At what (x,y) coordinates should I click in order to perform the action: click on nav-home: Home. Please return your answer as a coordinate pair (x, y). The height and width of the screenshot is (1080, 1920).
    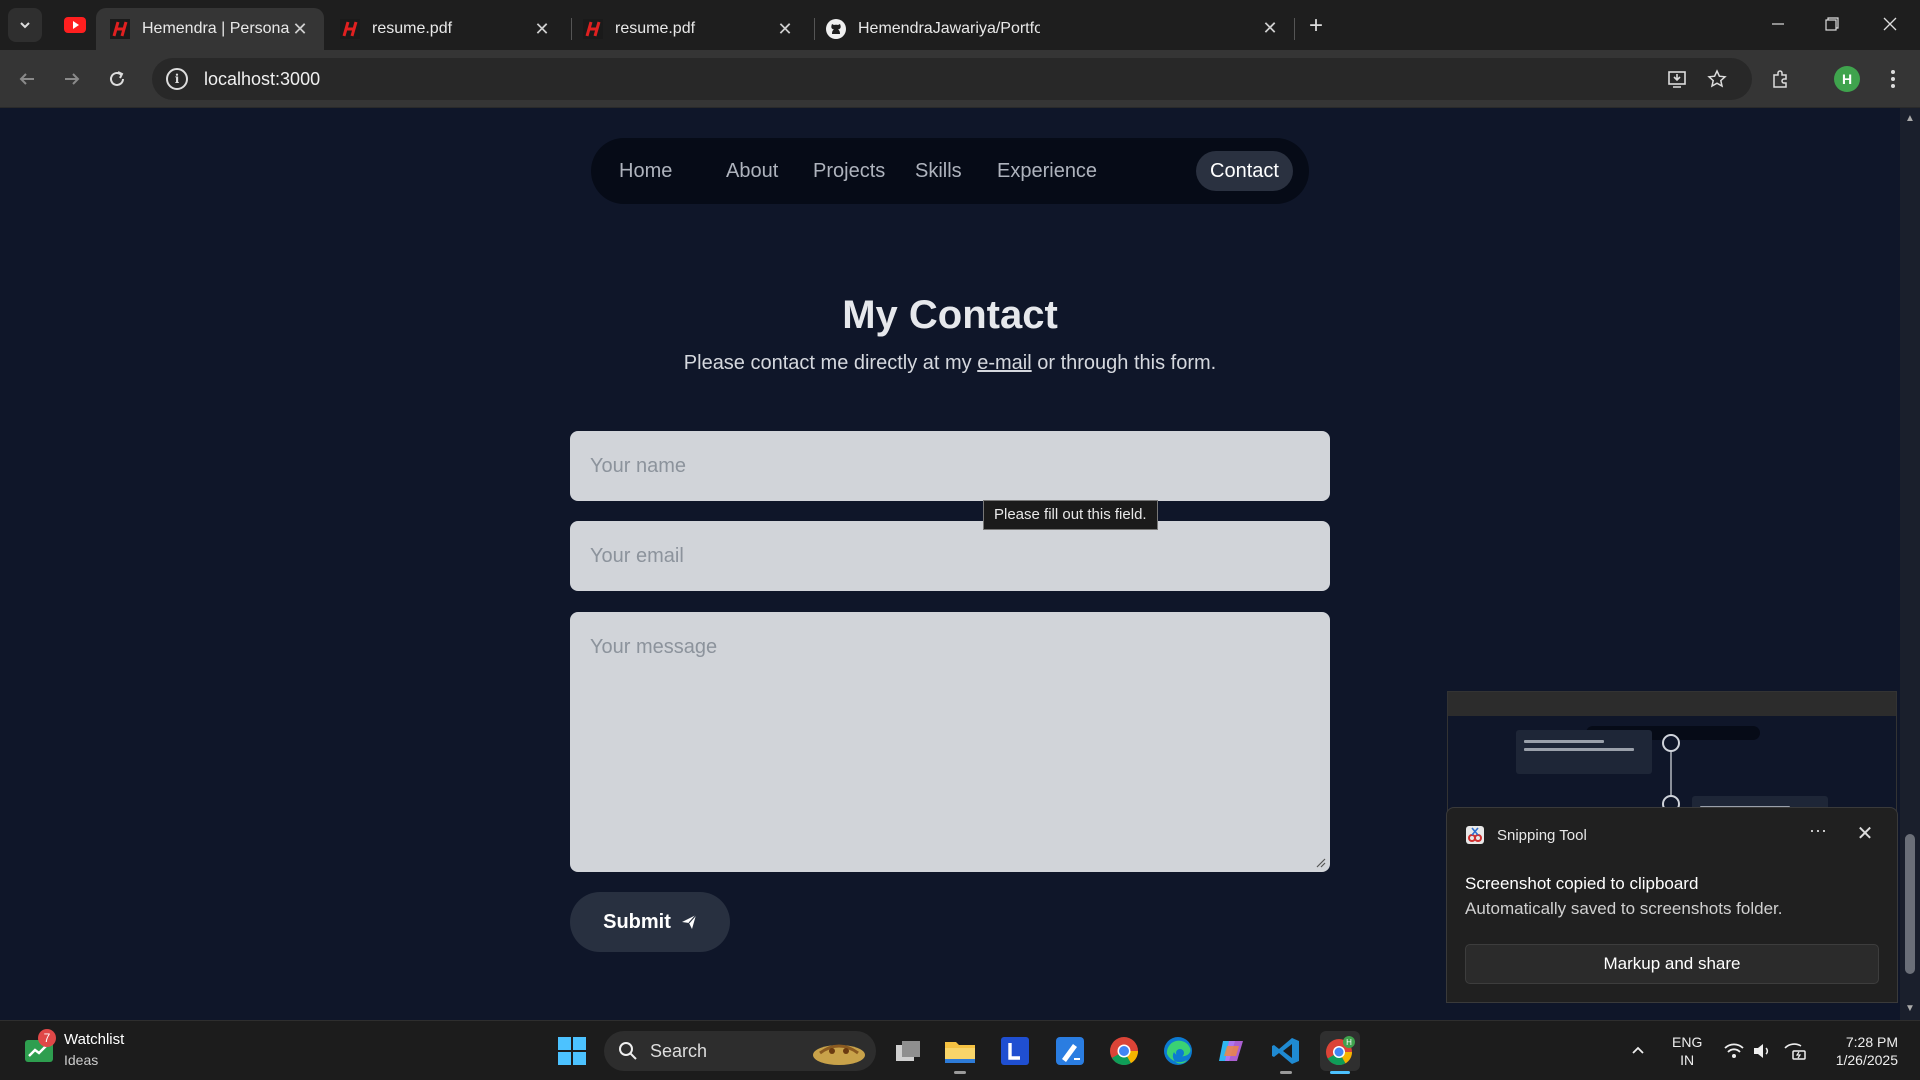
    Looking at the image, I should click on (645, 171).